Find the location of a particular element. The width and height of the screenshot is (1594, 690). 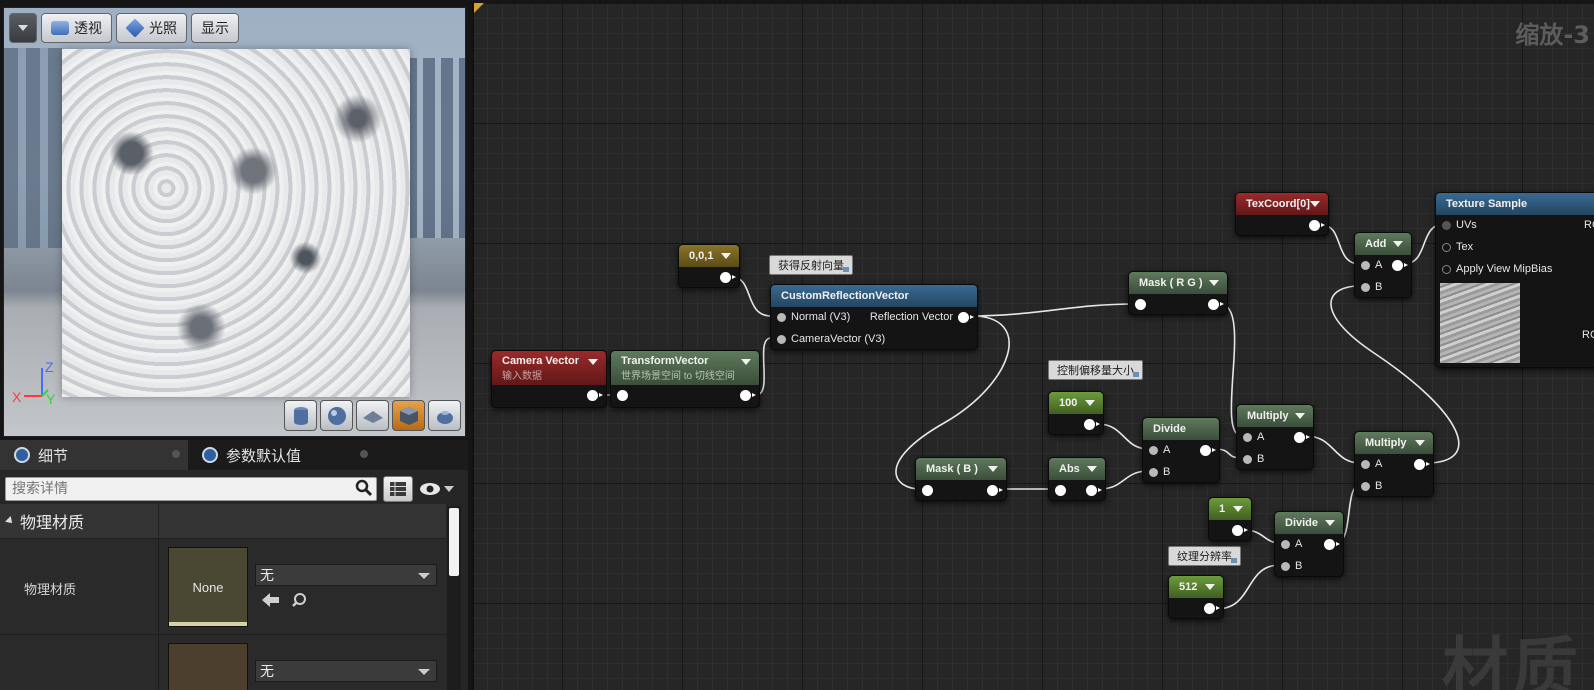

scrollbar-thumb is located at coordinates (454, 542).